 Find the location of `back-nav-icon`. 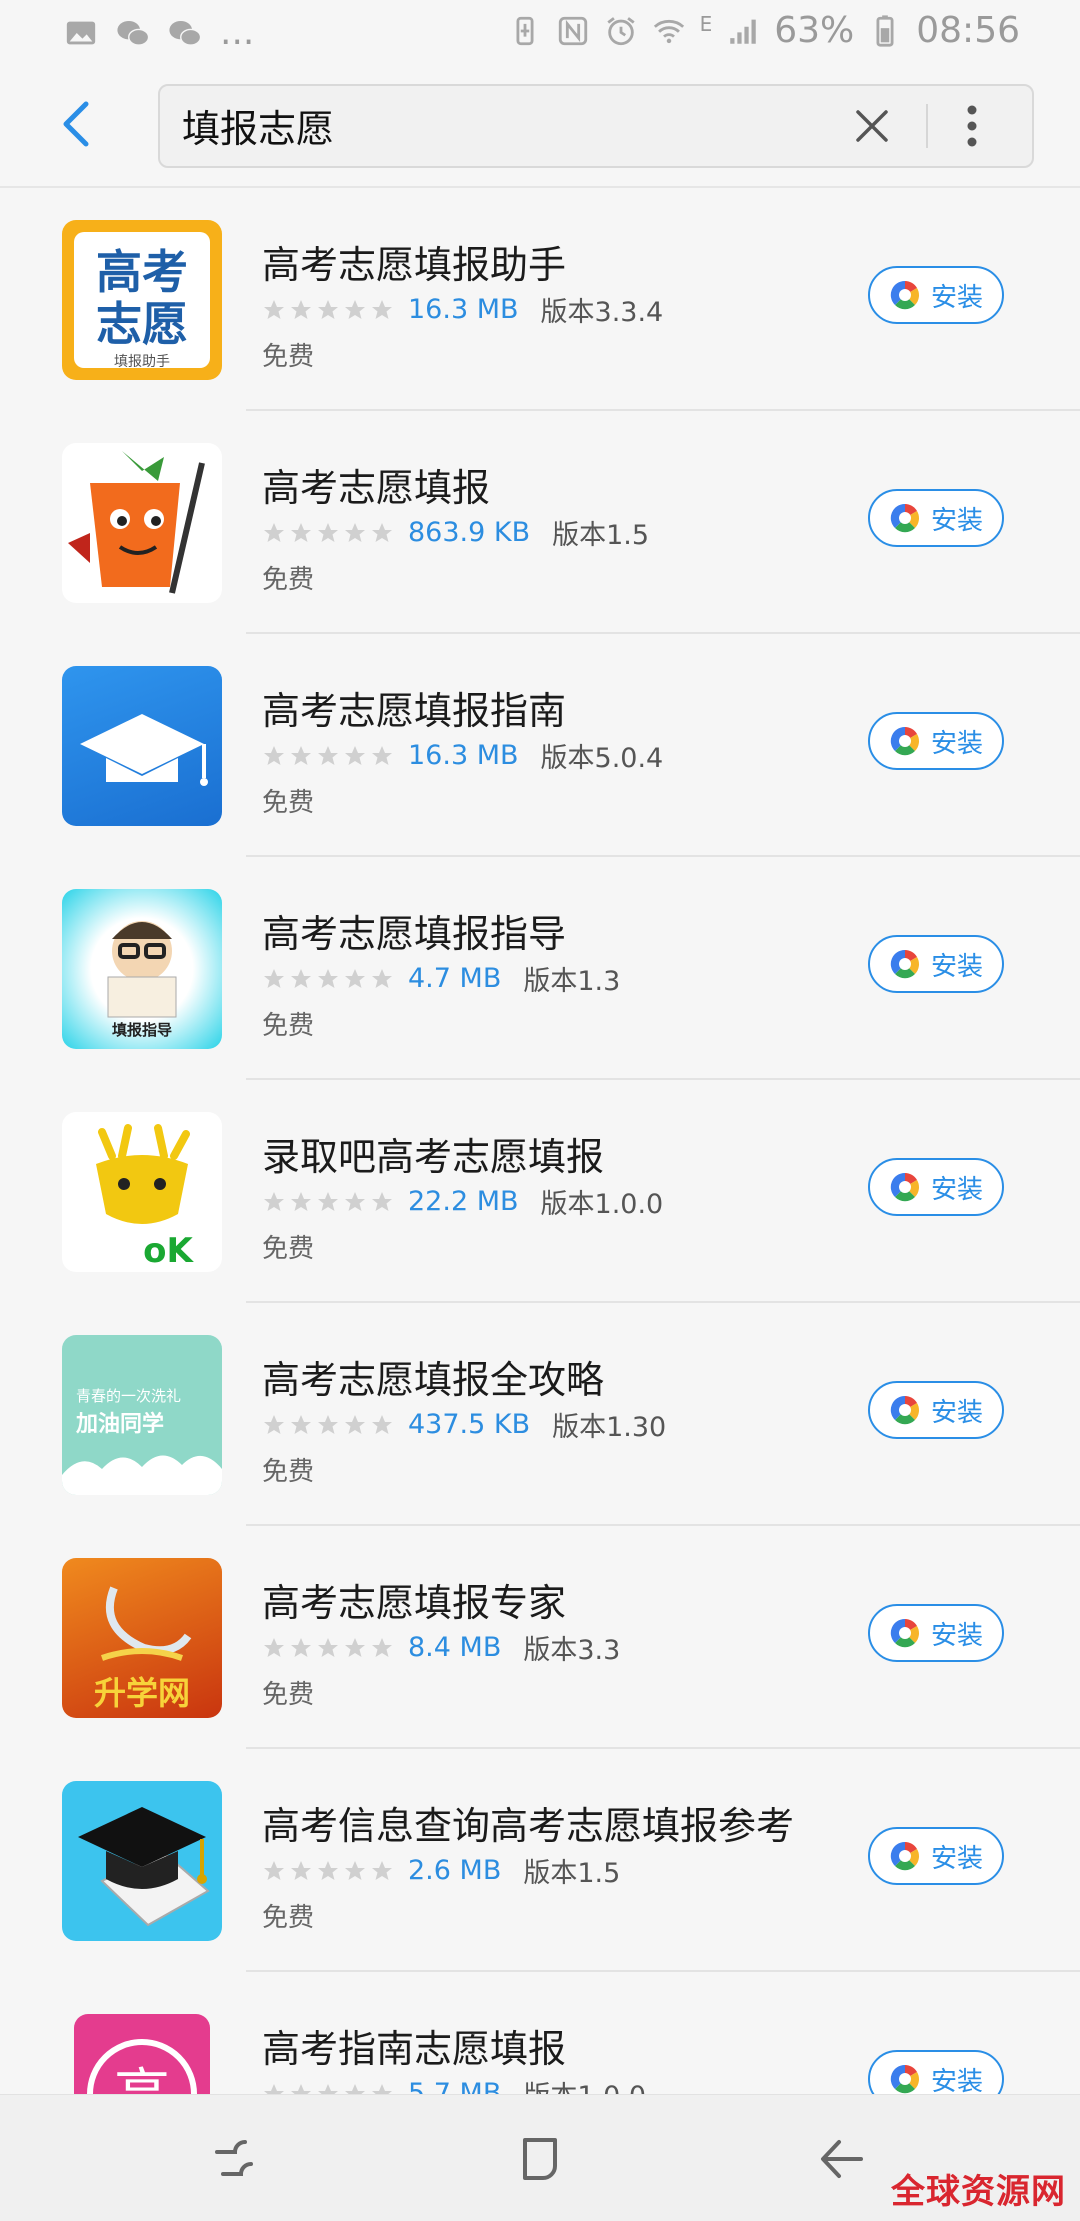

back-nav-icon is located at coordinates (842, 2159).